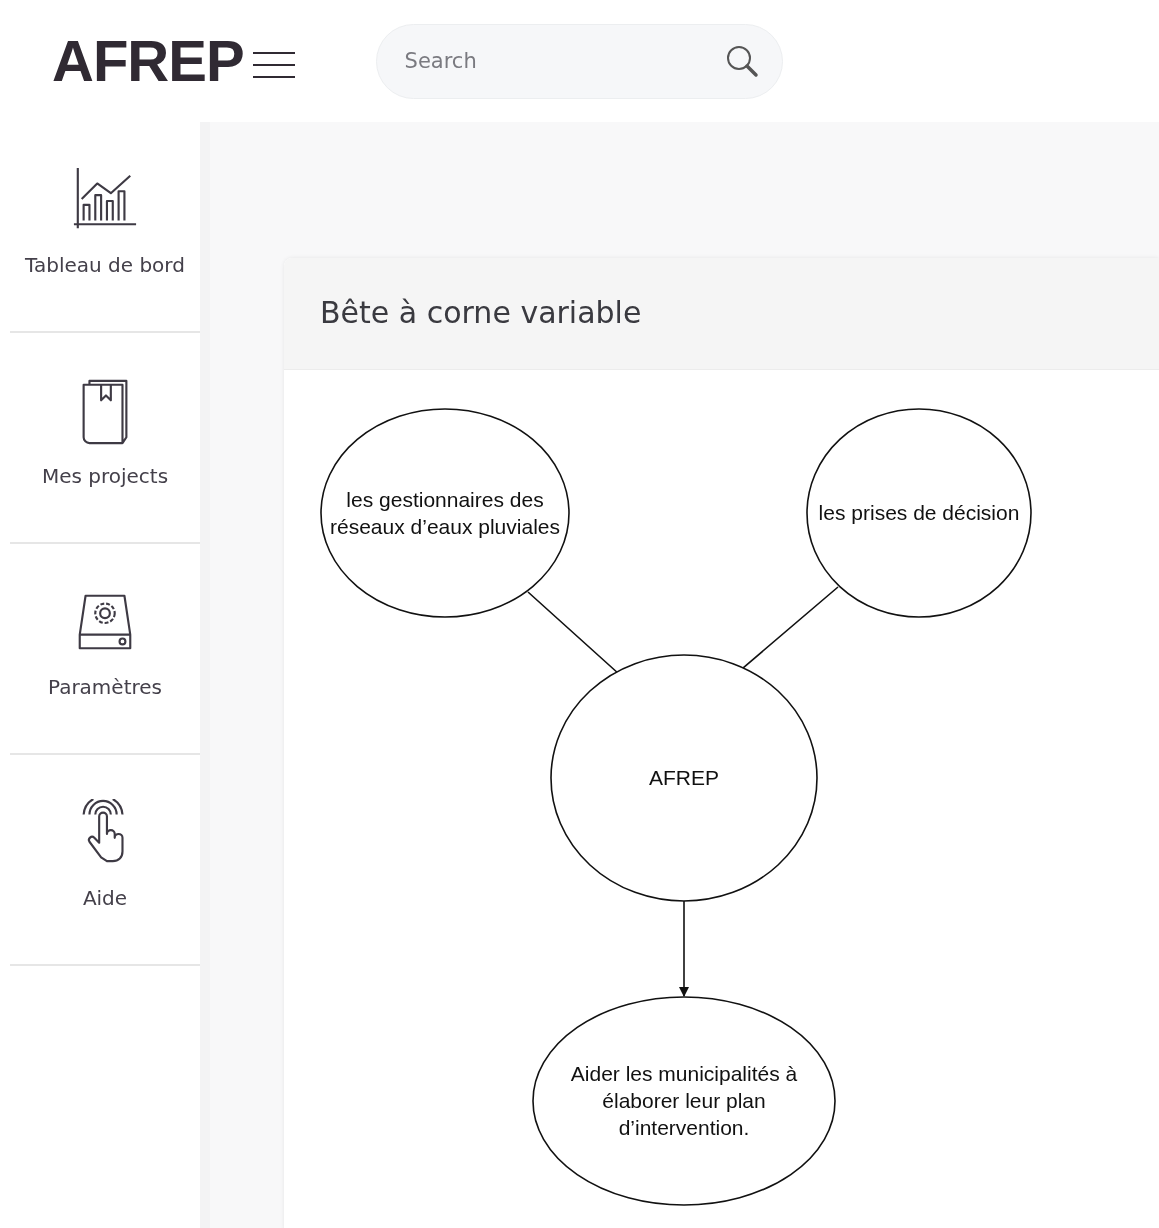  What do you see at coordinates (104, 687) in the screenshot?
I see `sidebar-link: Paramètres` at bounding box center [104, 687].